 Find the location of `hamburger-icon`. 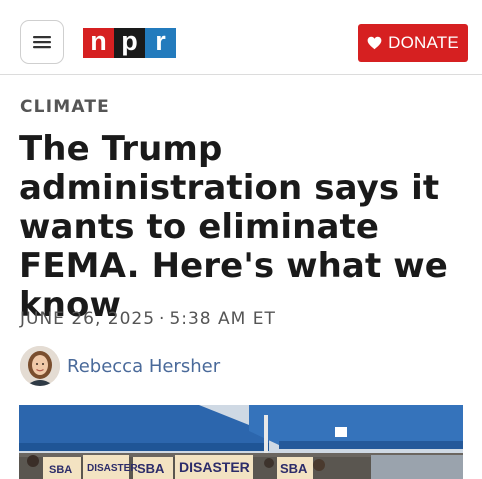

hamburger-icon is located at coordinates (42, 42).